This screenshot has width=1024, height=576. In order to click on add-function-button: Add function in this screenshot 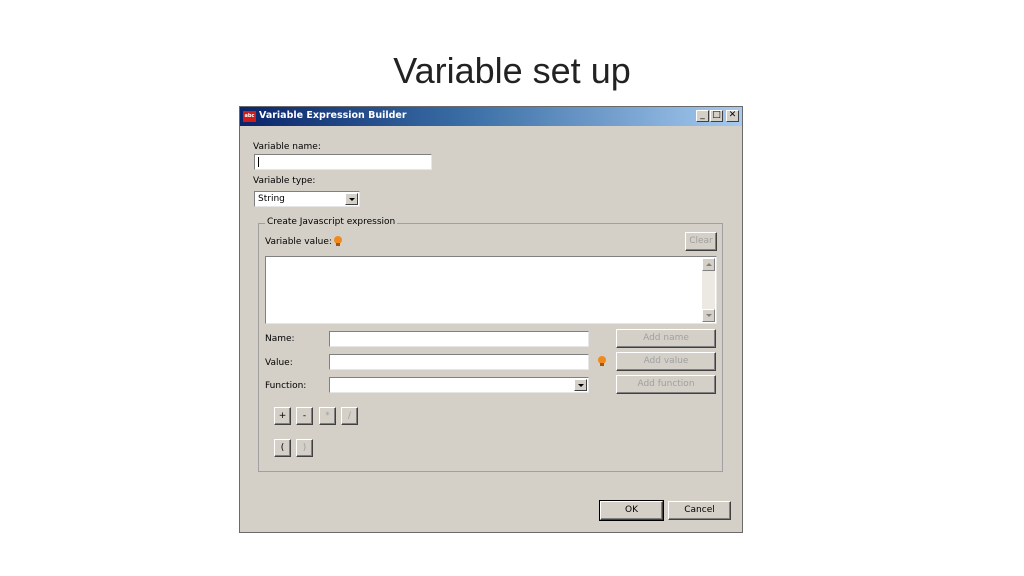, I will do `click(666, 384)`.